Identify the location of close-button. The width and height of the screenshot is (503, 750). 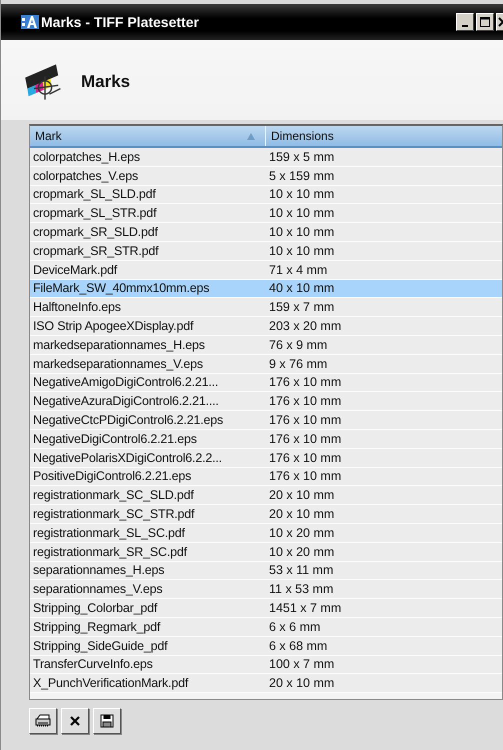
(499, 22).